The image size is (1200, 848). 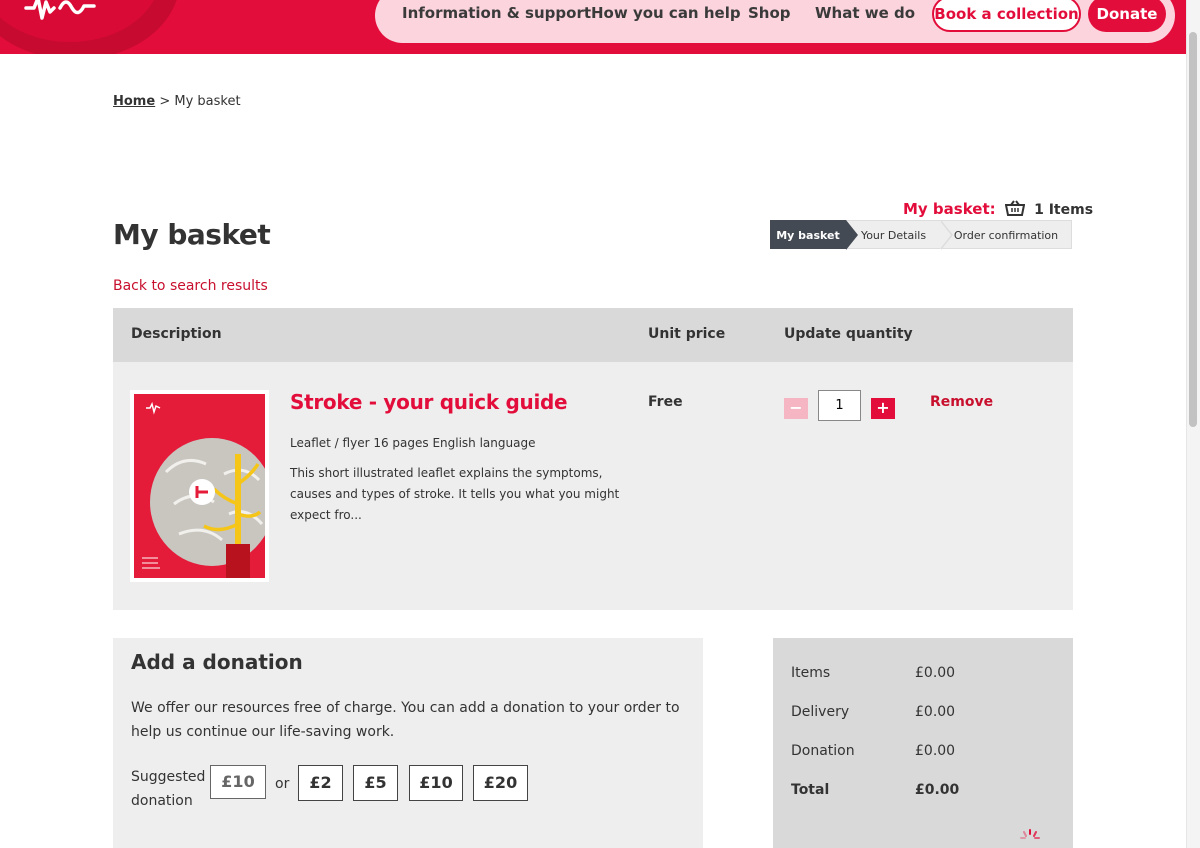 I want to click on delivery-value: £0.00, so click(x=935, y=712).